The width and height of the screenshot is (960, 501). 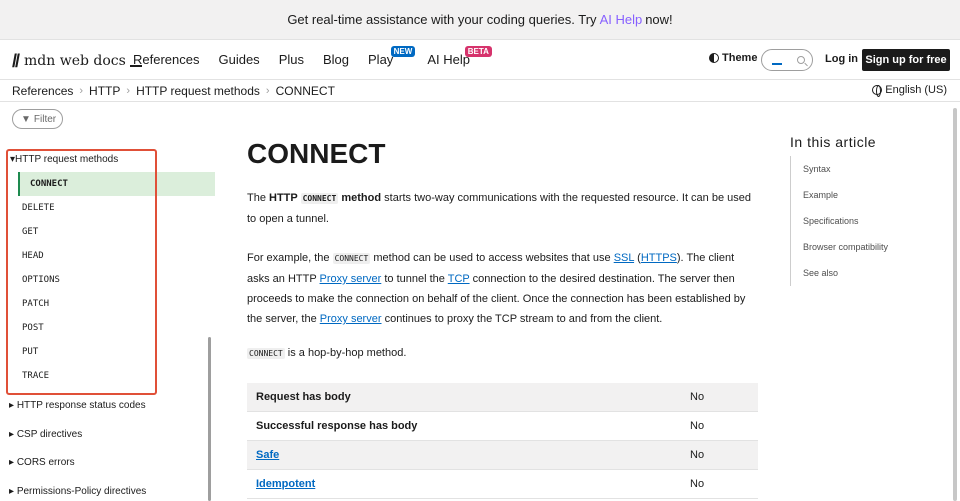 What do you see at coordinates (116, 376) in the screenshot?
I see `sidebar-item-trace: TRACE` at bounding box center [116, 376].